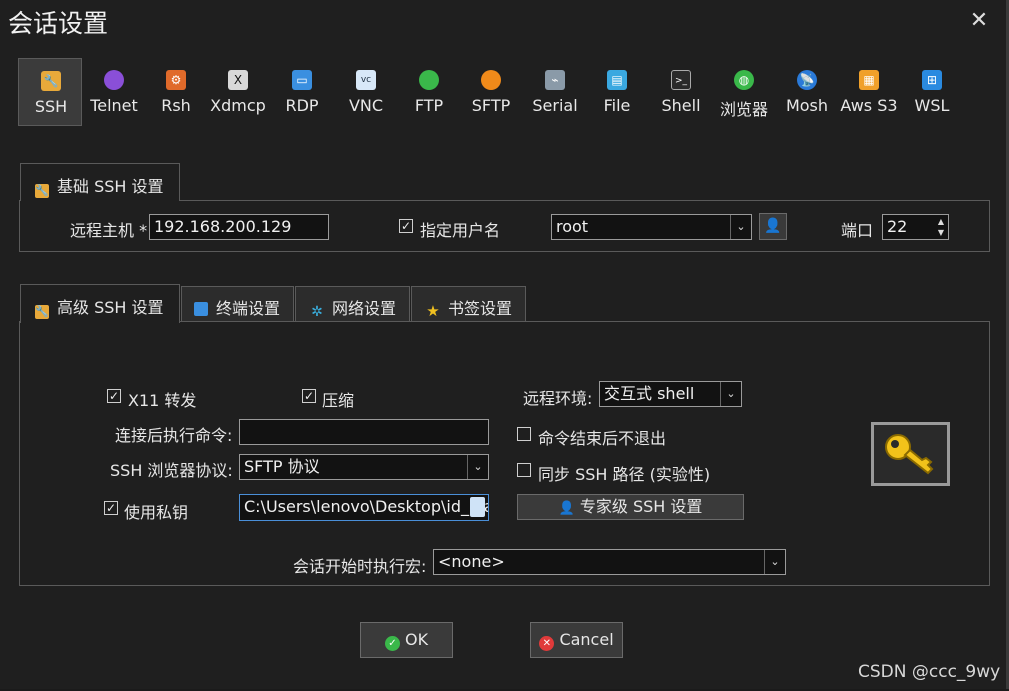 The width and height of the screenshot is (1009, 691). I want to click on tab-label: 终端设置, so click(248, 308).